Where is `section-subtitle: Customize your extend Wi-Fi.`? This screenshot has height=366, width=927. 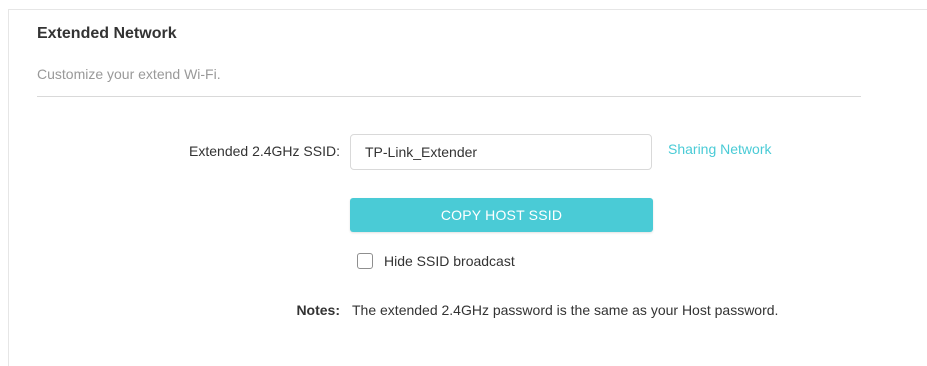
section-subtitle: Customize your extend Wi-Fi. is located at coordinates (129, 74).